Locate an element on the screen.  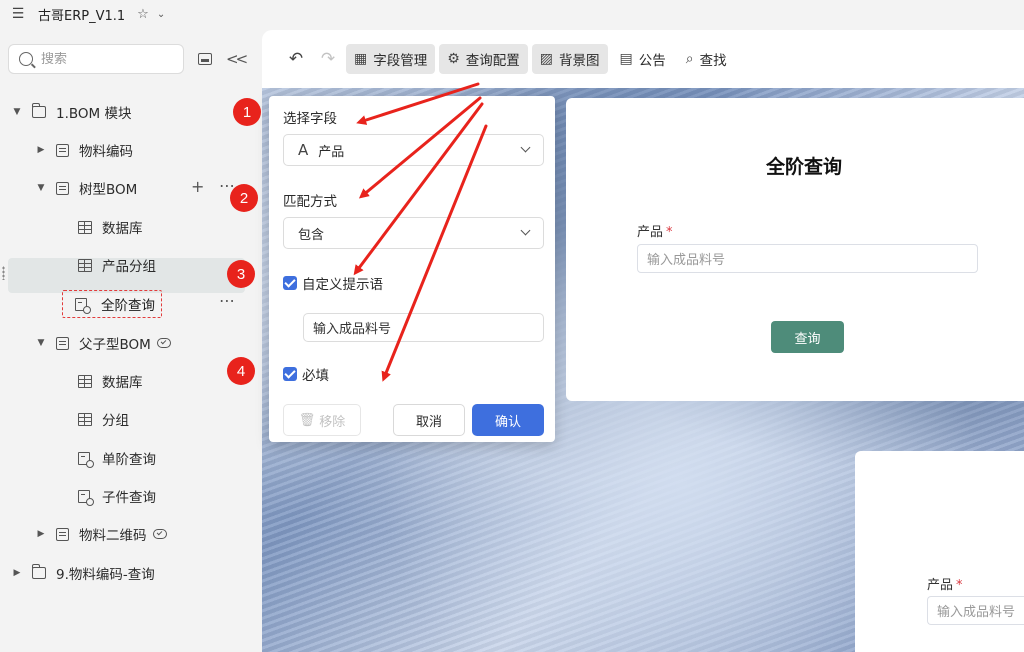
search-box is located at coordinates (96, 59).